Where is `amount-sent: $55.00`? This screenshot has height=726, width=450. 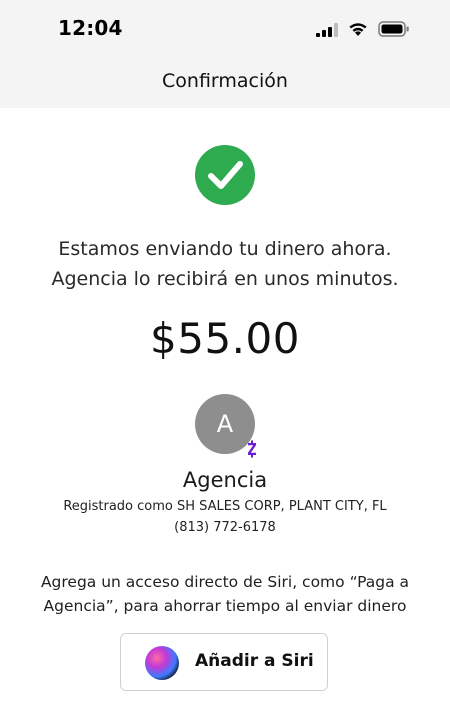 amount-sent: $55.00 is located at coordinates (225, 338).